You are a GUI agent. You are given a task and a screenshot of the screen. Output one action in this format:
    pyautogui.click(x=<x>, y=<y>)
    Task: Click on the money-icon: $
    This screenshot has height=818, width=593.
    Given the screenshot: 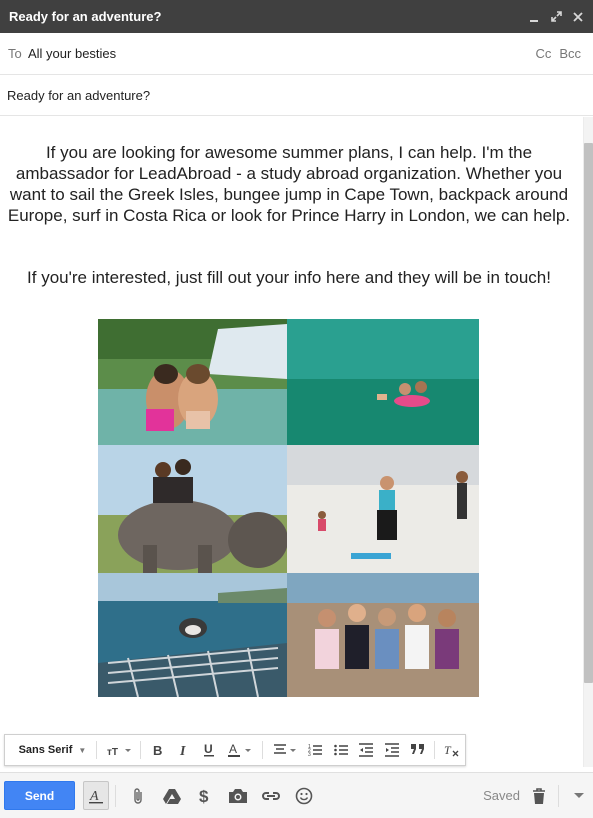 What is the action you would take?
    pyautogui.click(x=204, y=795)
    